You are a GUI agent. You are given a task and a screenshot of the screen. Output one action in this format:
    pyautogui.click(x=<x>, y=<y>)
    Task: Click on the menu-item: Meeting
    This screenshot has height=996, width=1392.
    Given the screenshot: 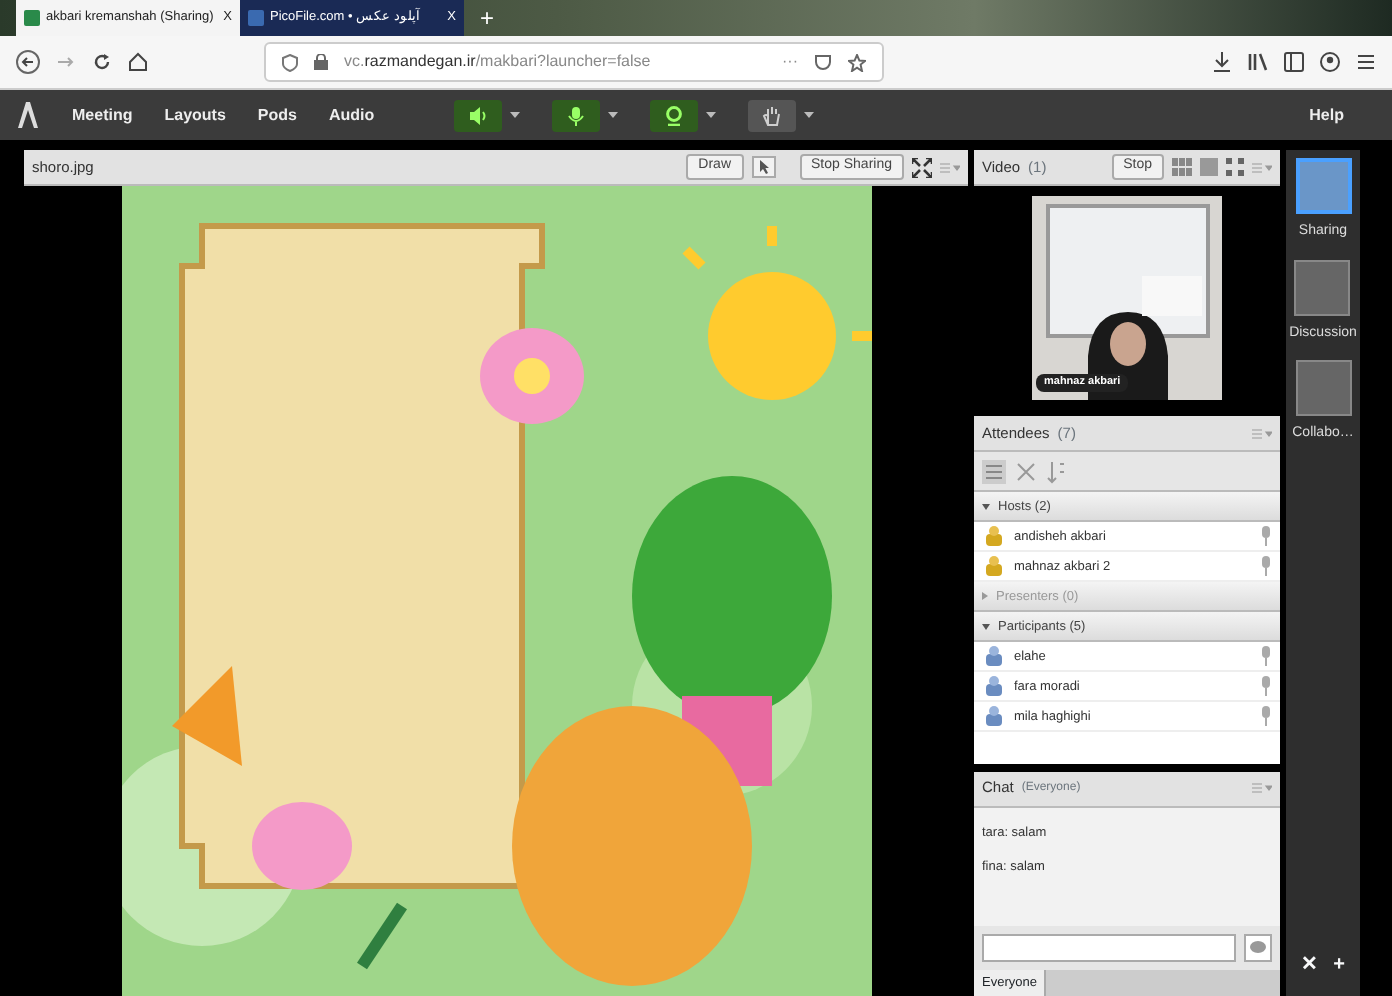 What is the action you would take?
    pyautogui.click(x=102, y=115)
    